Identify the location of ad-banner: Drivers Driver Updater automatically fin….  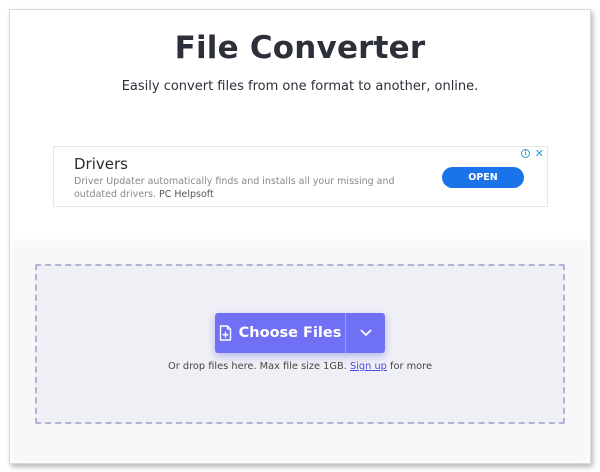
(300, 176).